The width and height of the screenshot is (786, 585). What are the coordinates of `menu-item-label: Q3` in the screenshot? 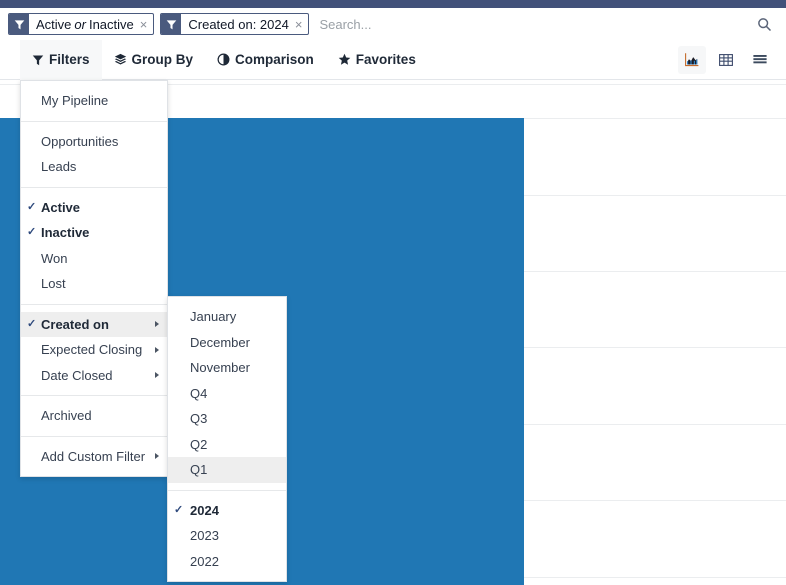 It's located at (199, 419).